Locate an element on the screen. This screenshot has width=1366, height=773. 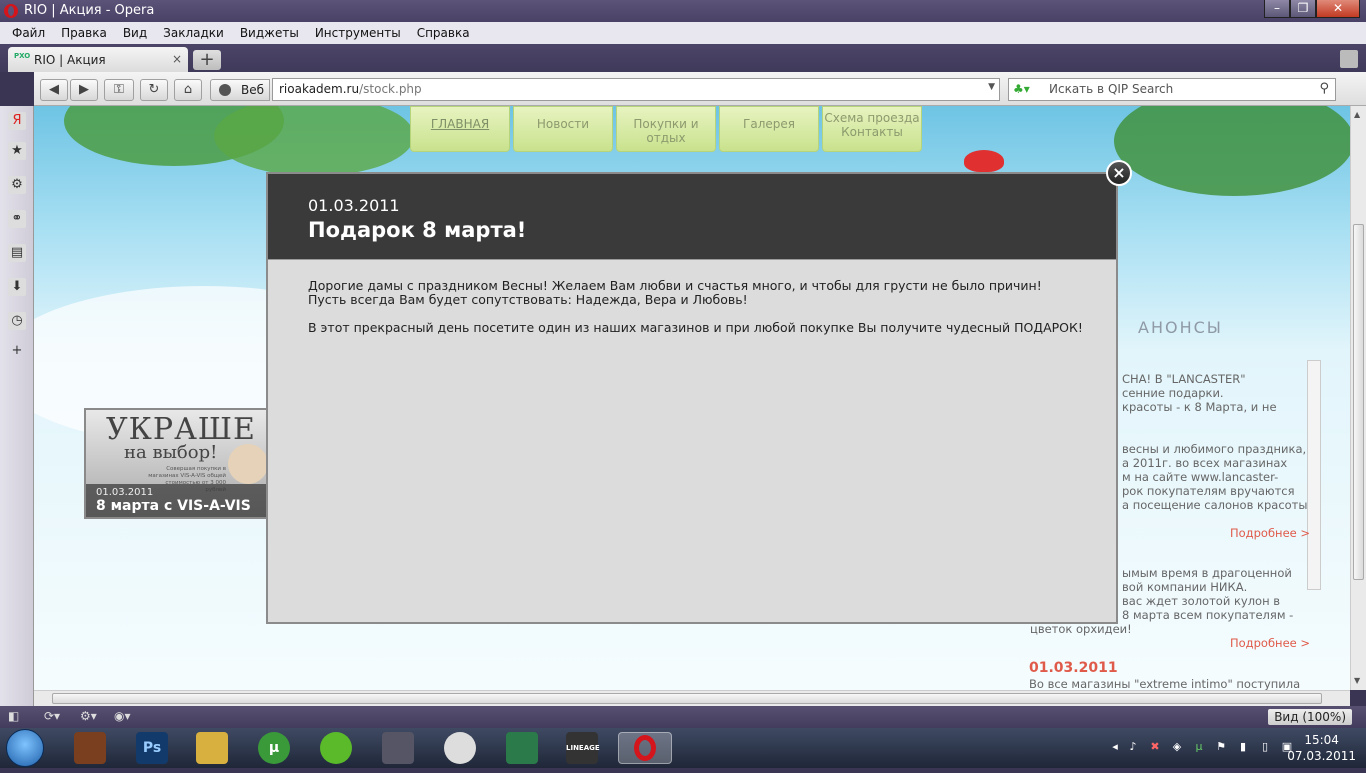
menu-bookmarks: Закладки is located at coordinates (193, 33).